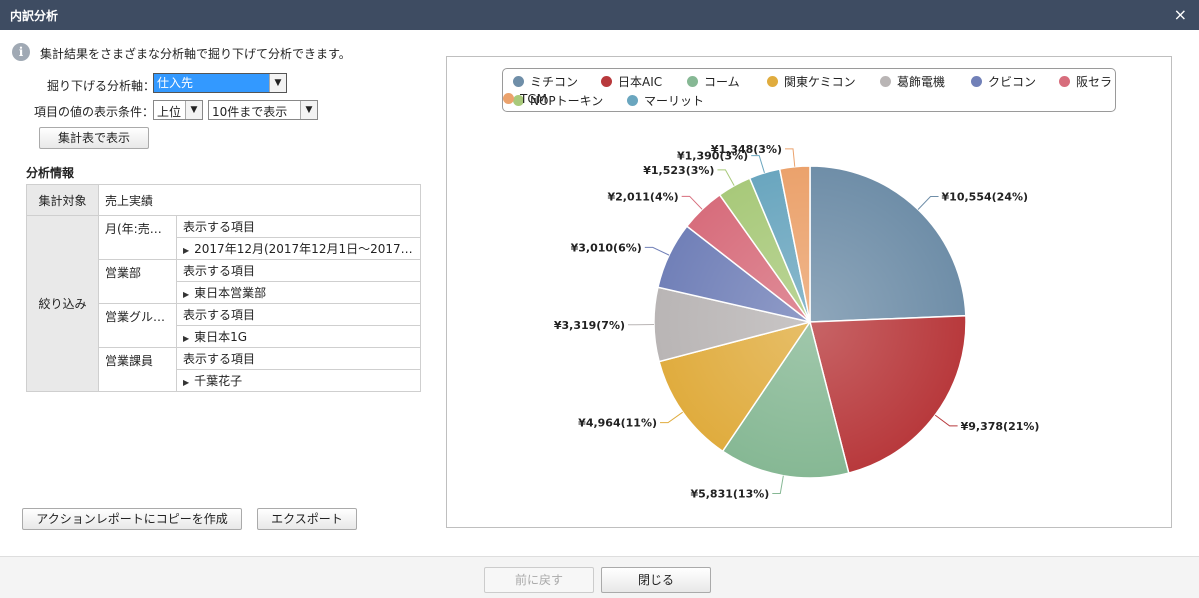 This screenshot has height=598, width=1199. I want to click on data-label: ¥9,378(21%), so click(1000, 426).